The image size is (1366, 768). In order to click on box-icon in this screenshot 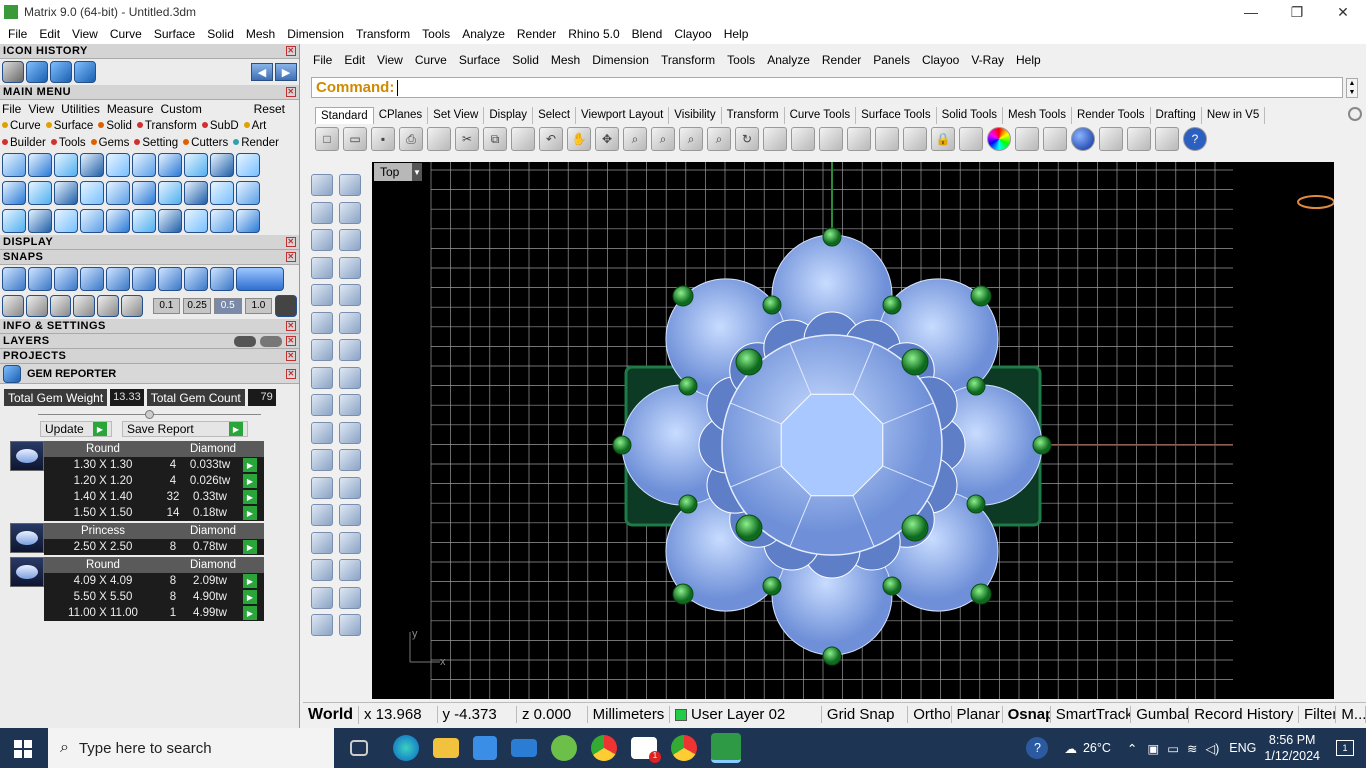, I will do `click(36, 306)`.